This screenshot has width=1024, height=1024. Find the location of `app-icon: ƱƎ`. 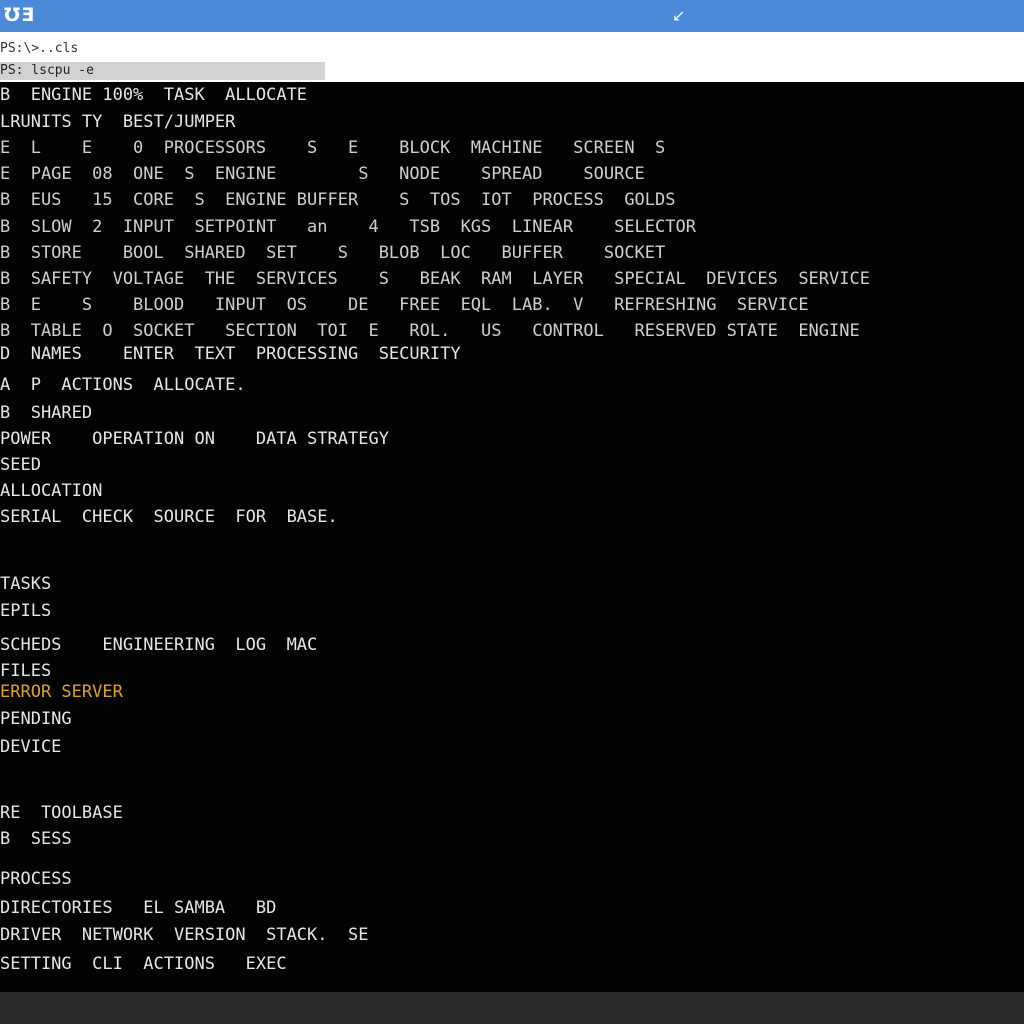

app-icon: ƱƎ is located at coordinates (20, 15).